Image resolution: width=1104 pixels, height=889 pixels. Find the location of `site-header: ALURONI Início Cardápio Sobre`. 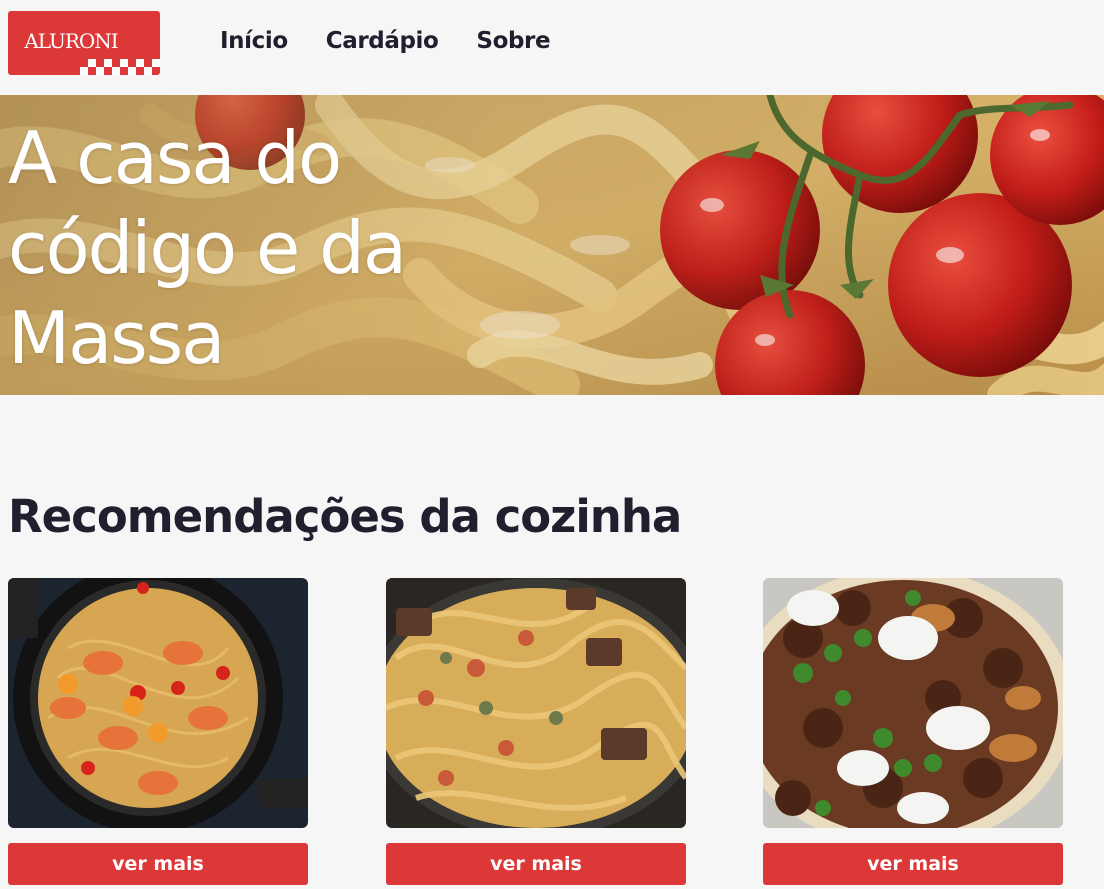

site-header: ALURONI Início Cardápio Sobre is located at coordinates (552, 47).